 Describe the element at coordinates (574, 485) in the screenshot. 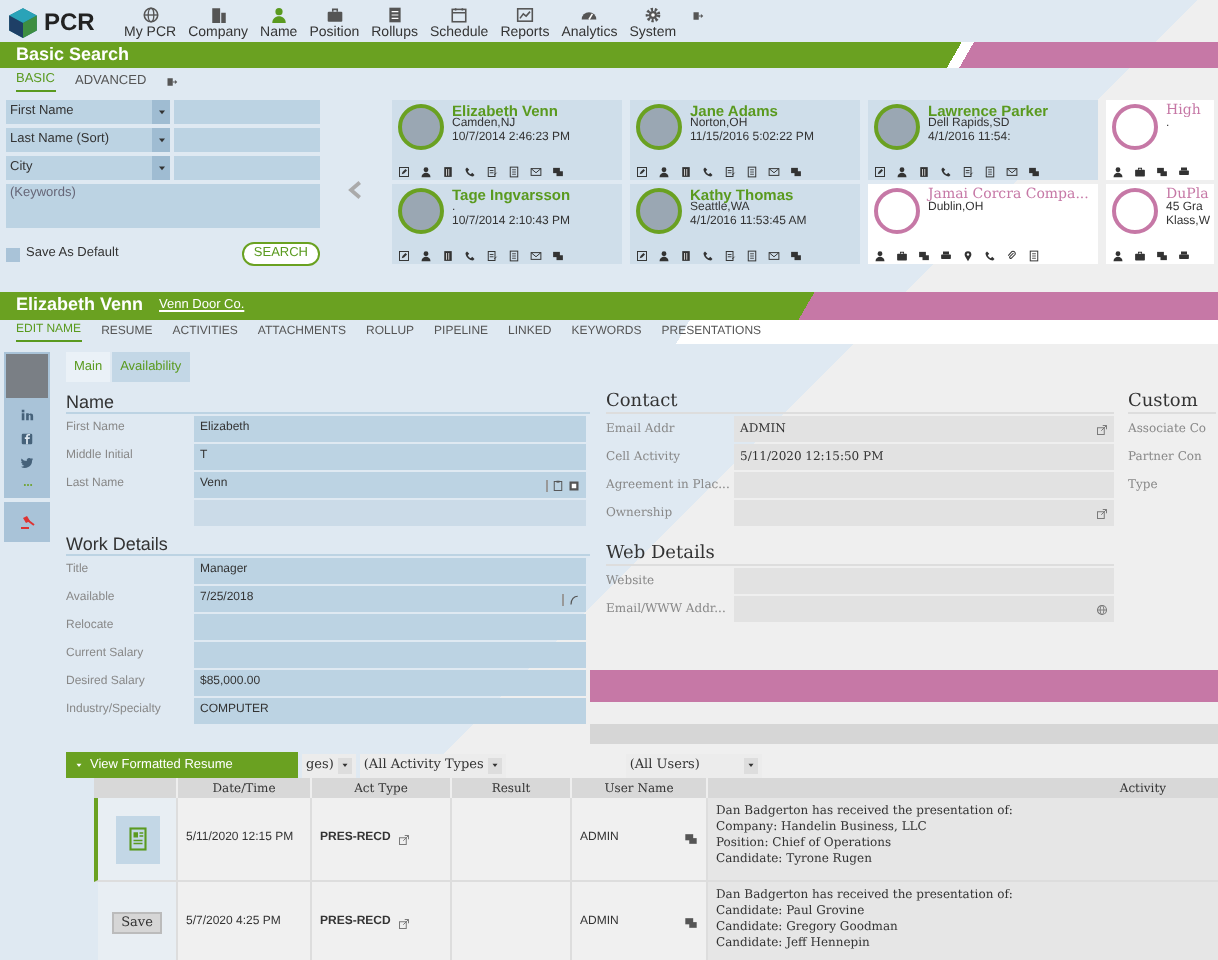

I see `square-icon` at that location.